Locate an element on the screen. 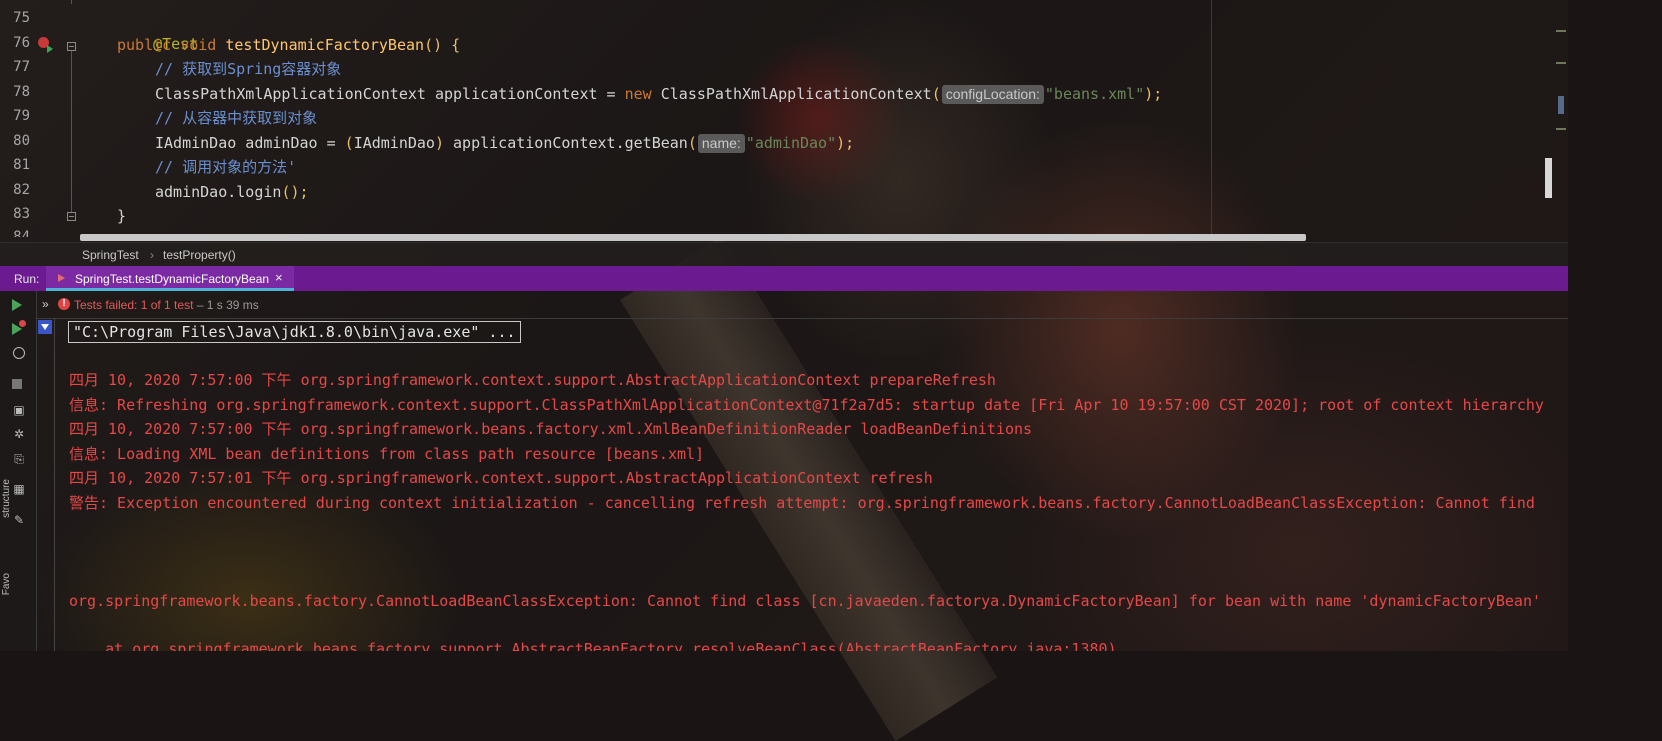  toggle-tests-icon is located at coordinates (19, 353).